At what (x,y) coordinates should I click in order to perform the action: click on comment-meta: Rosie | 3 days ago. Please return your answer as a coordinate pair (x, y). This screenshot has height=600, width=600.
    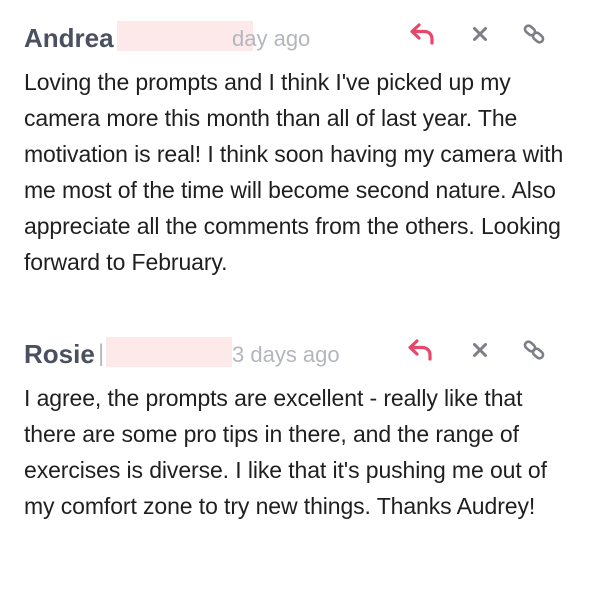
    Looking at the image, I should click on (300, 354).